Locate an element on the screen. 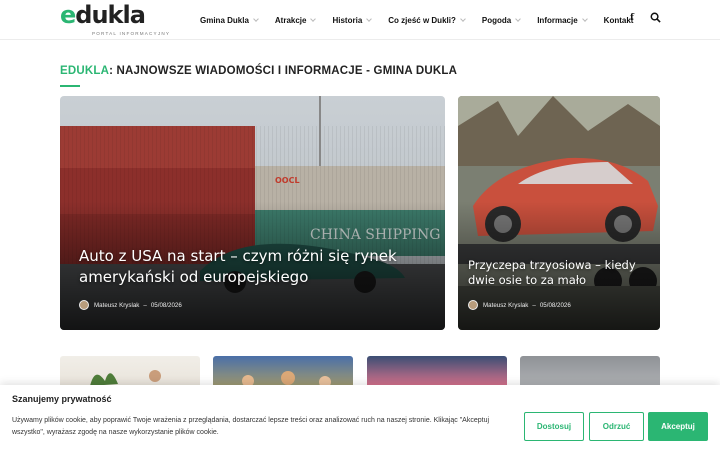 This screenshot has height=450, width=720. reject-button: Odrzuć is located at coordinates (616, 426).